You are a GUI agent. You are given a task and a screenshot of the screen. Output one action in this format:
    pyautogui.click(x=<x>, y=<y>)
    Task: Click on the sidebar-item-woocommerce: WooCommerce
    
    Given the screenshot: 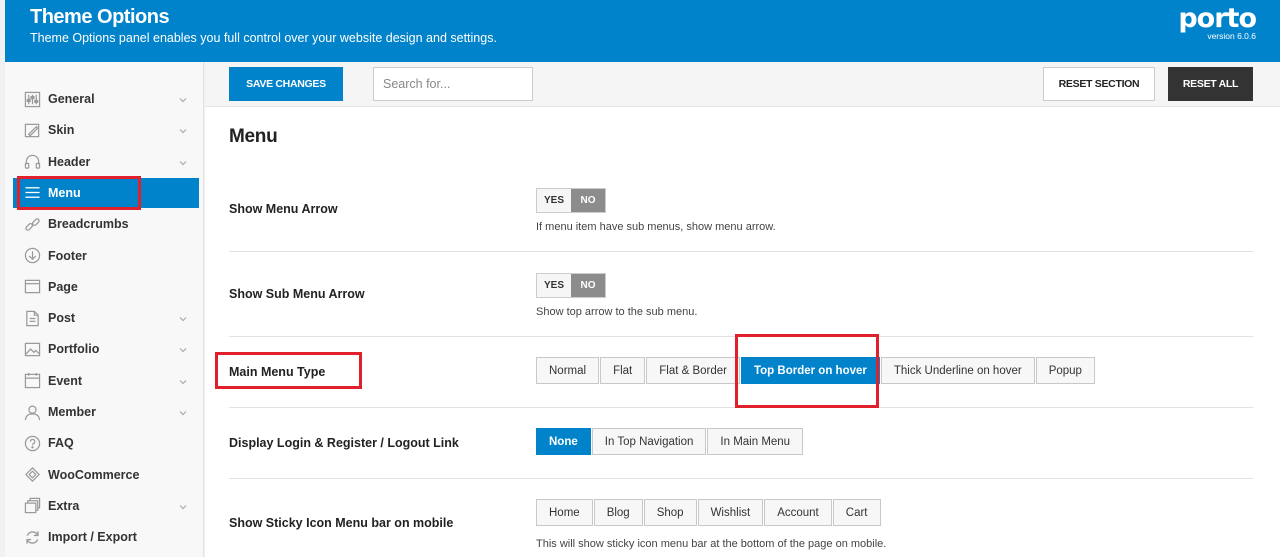 What is the action you would take?
    pyautogui.click(x=105, y=475)
    